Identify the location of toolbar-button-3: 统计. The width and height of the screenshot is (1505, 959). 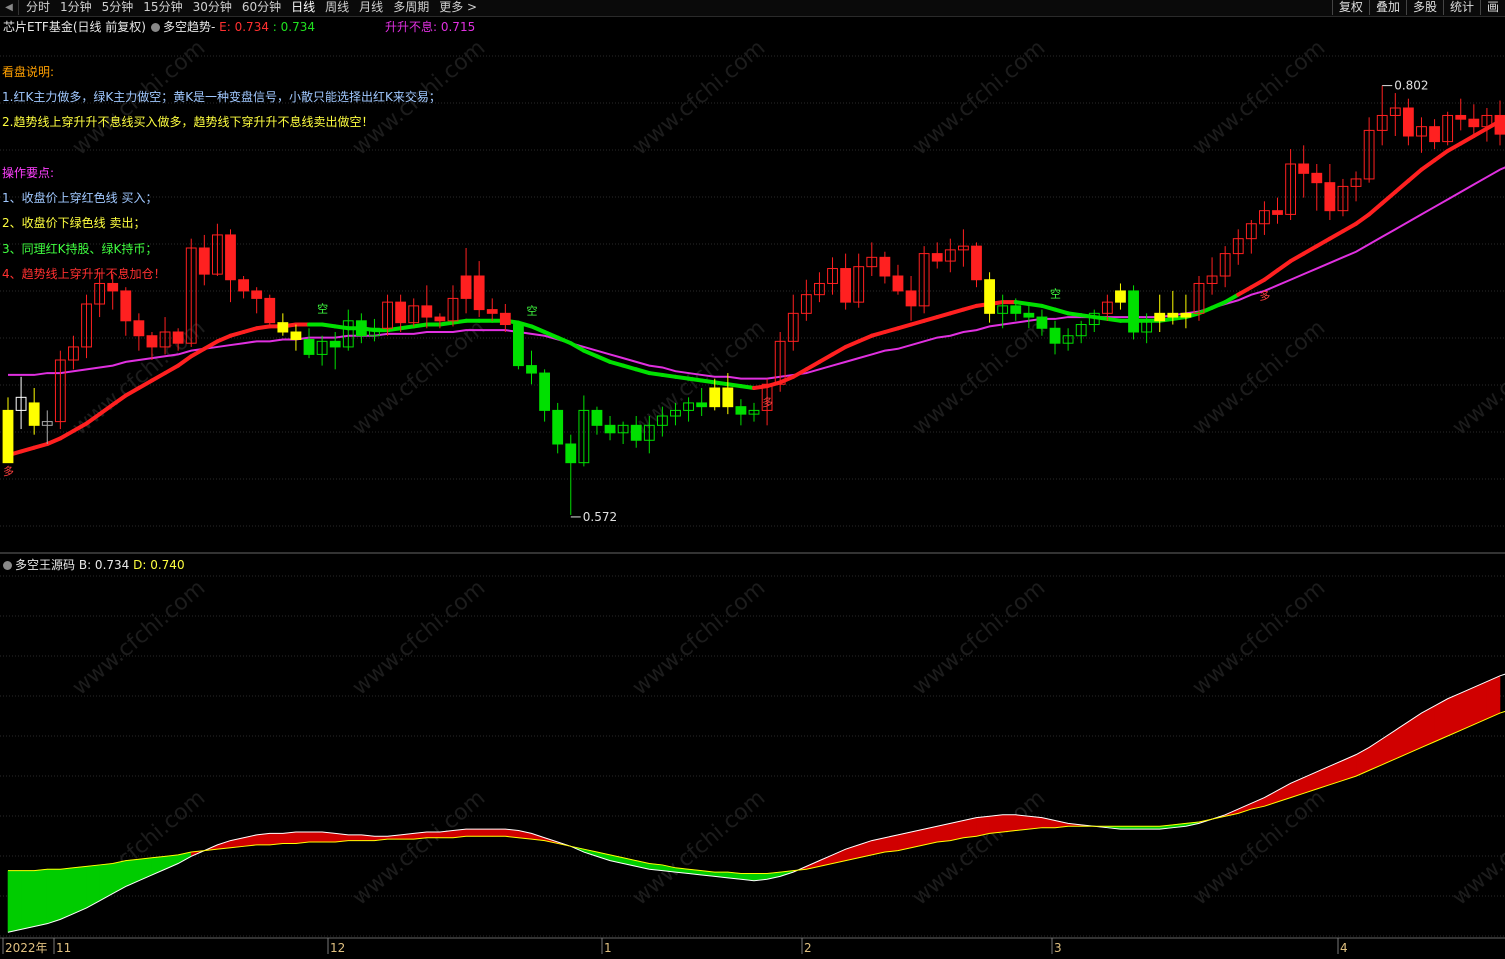
(1461, 7).